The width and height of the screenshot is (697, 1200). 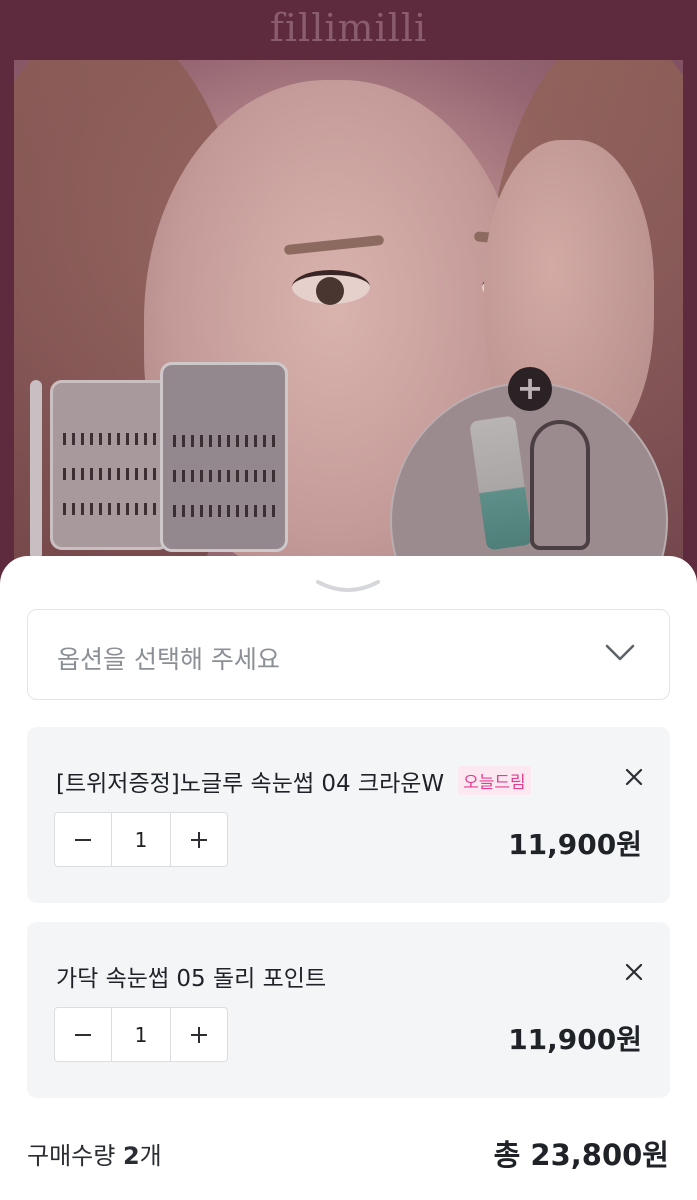 What do you see at coordinates (620, 652) in the screenshot?
I see `chevron-down-icon` at bounding box center [620, 652].